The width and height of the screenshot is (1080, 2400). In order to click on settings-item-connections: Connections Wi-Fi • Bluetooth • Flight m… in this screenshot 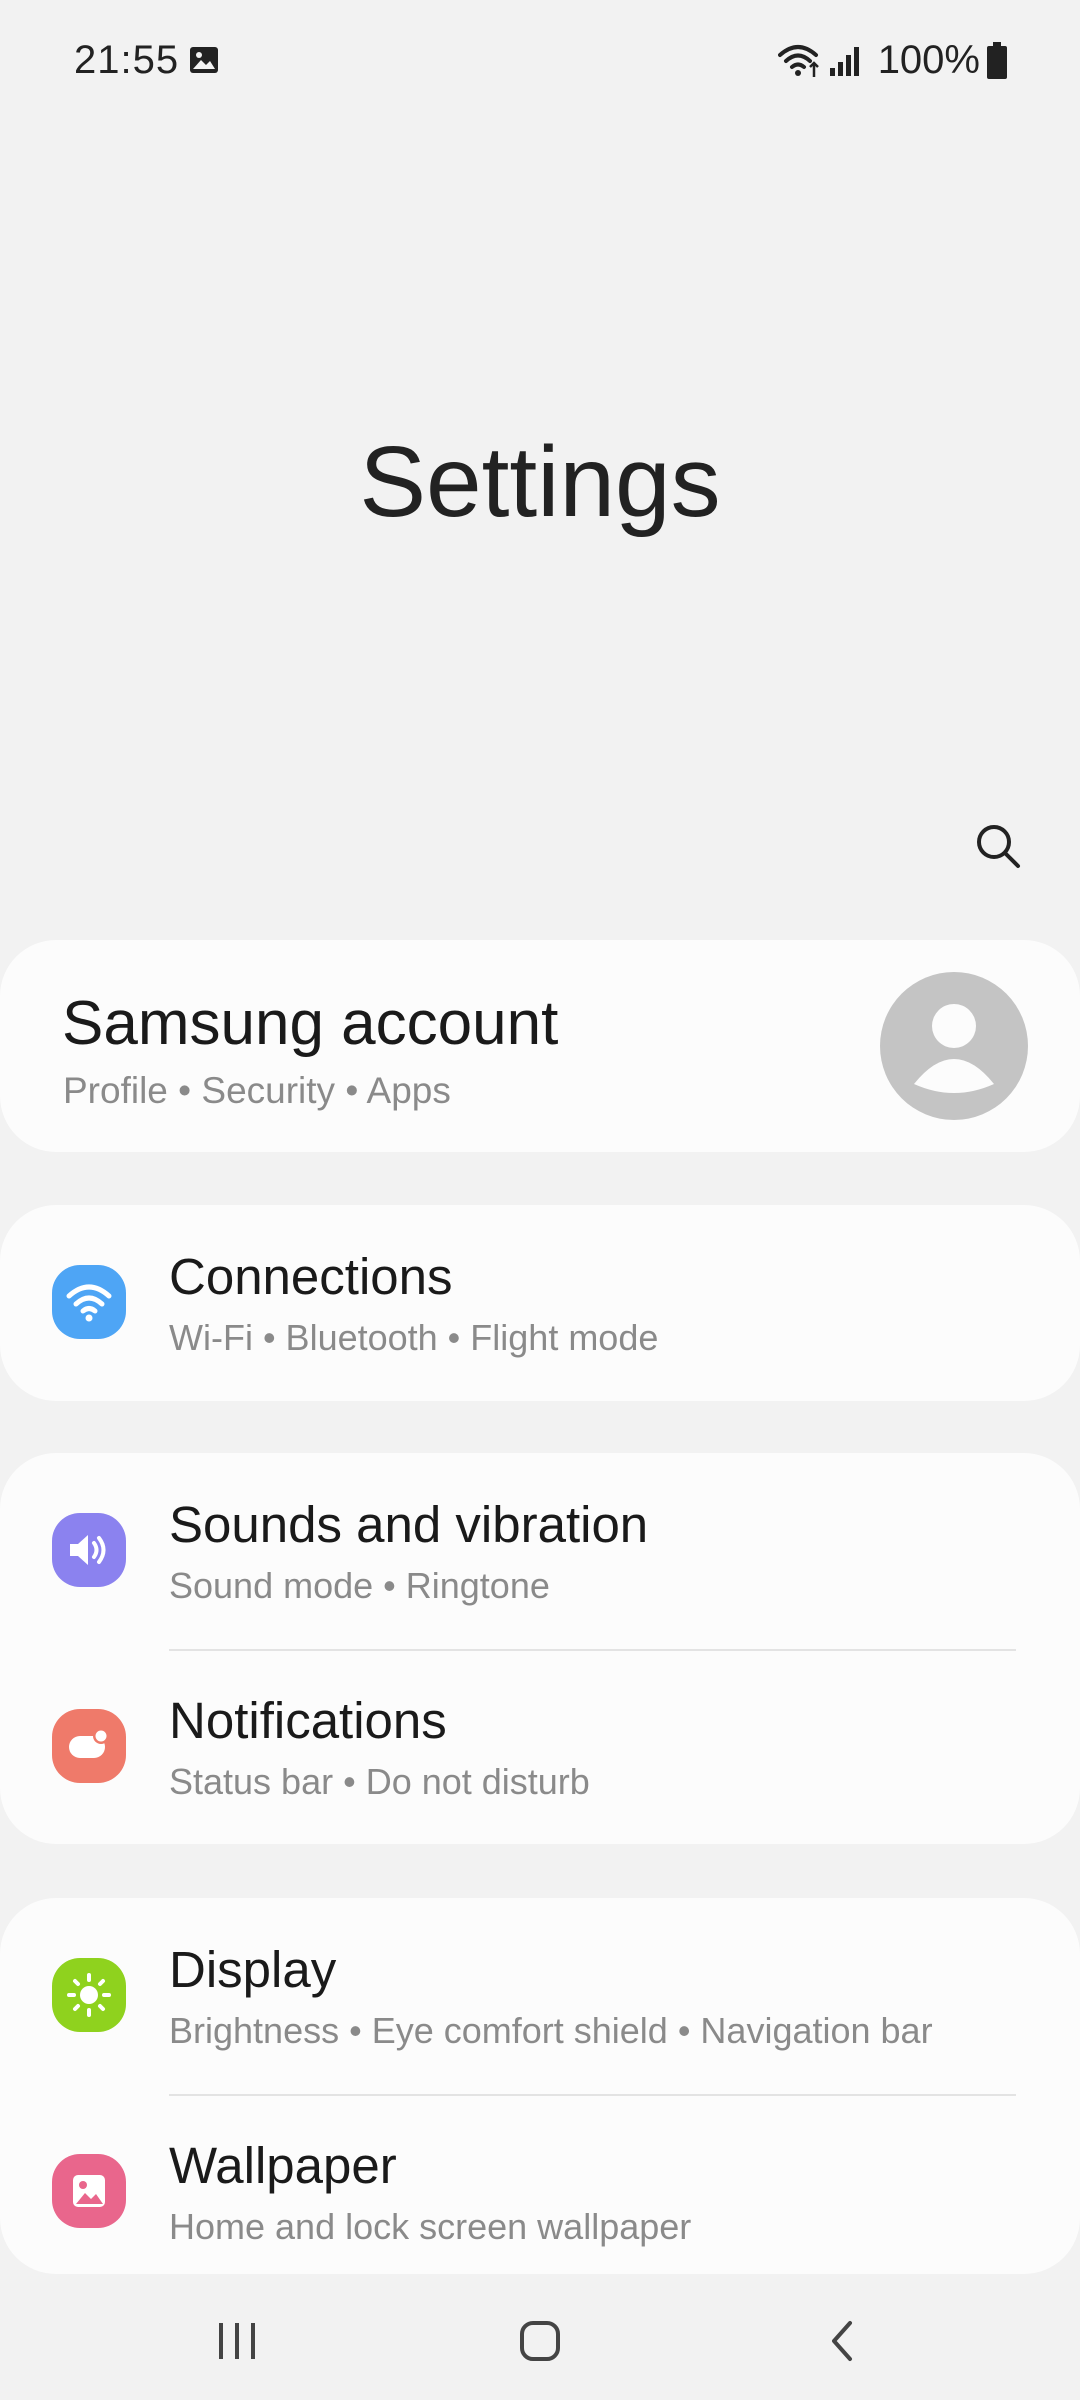, I will do `click(540, 1303)`.